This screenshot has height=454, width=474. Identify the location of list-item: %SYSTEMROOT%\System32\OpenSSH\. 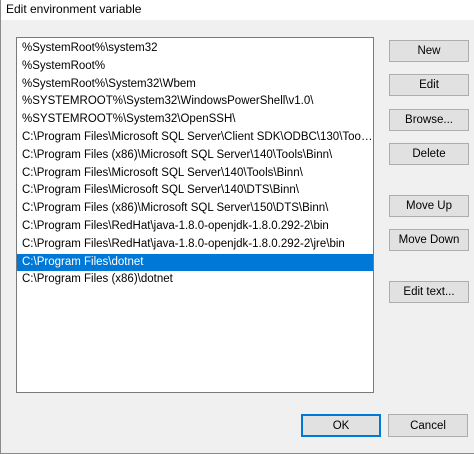
(195, 120).